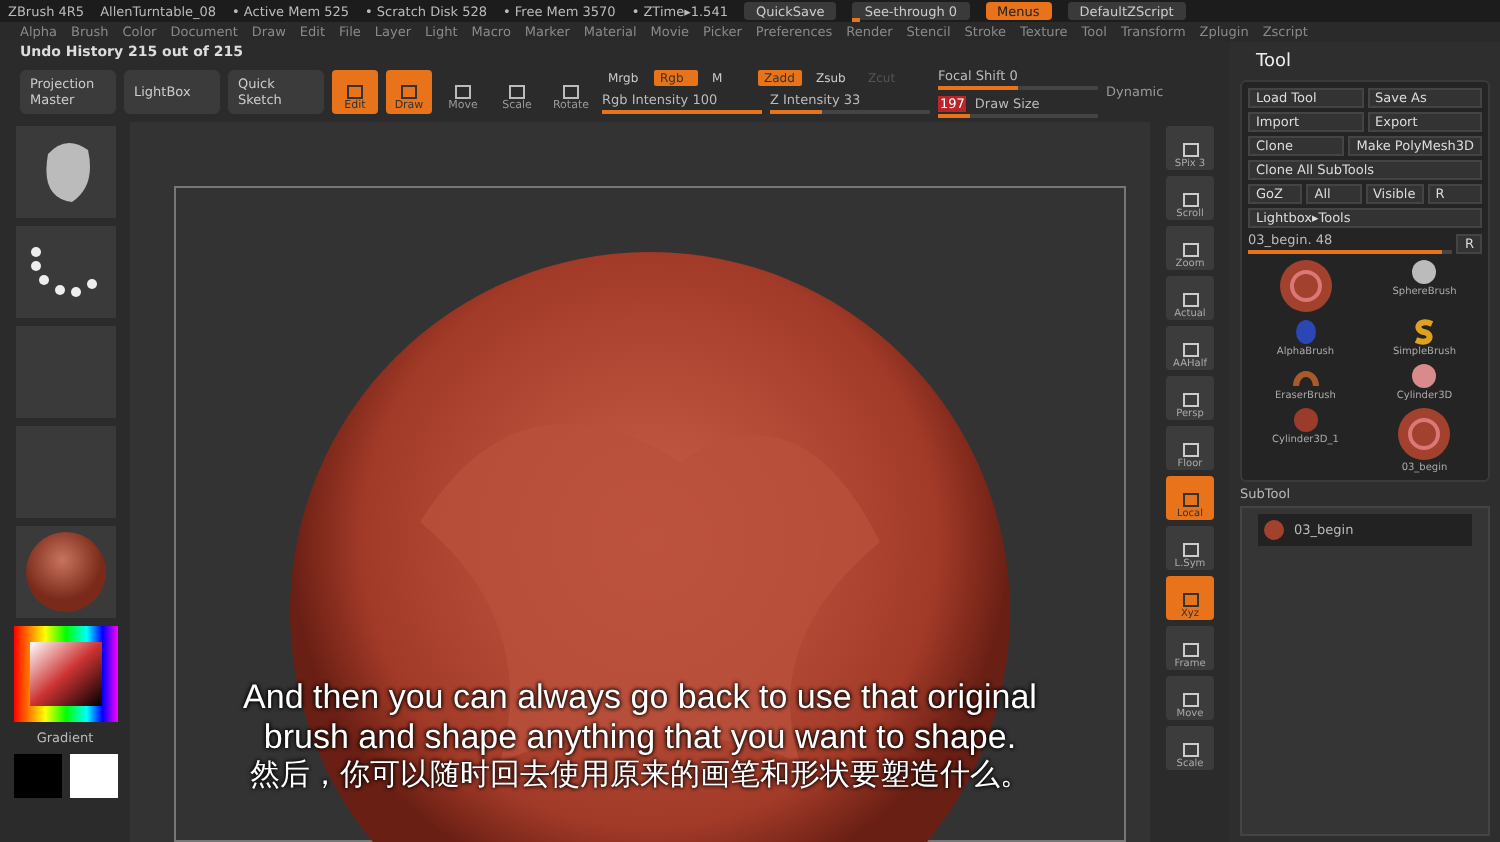 Image resolution: width=1500 pixels, height=842 pixels. Describe the element at coordinates (640, 698) in the screenshot. I see `subtitle-line: And then you can always go back to use that original` at that location.